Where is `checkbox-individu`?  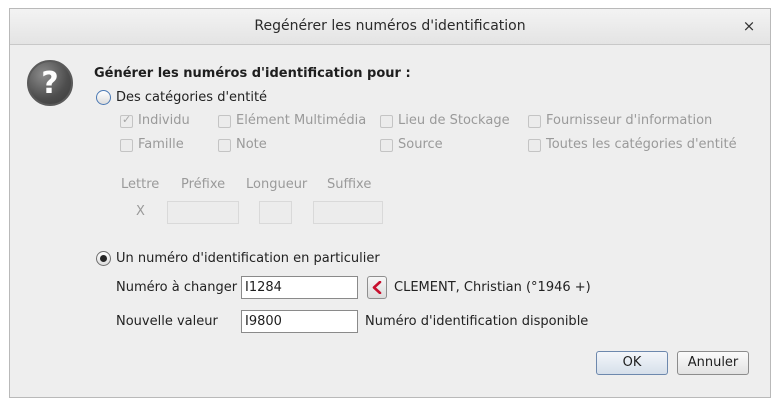 checkbox-individu is located at coordinates (126, 120).